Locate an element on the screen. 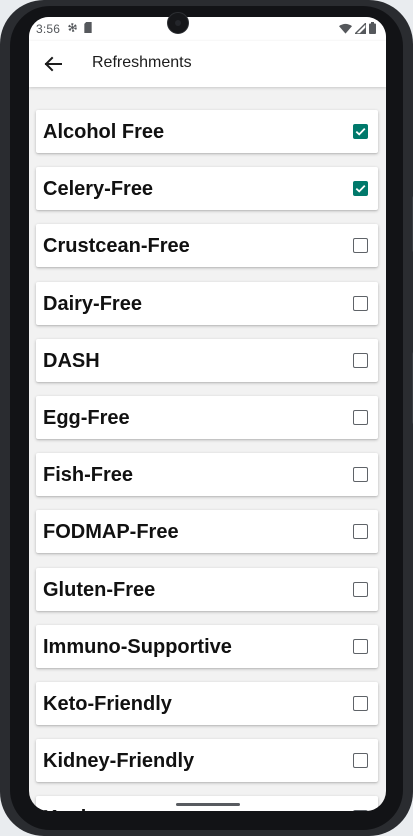 The width and height of the screenshot is (413, 836). diet-option-label: Keto-Friendly is located at coordinates (107, 704).